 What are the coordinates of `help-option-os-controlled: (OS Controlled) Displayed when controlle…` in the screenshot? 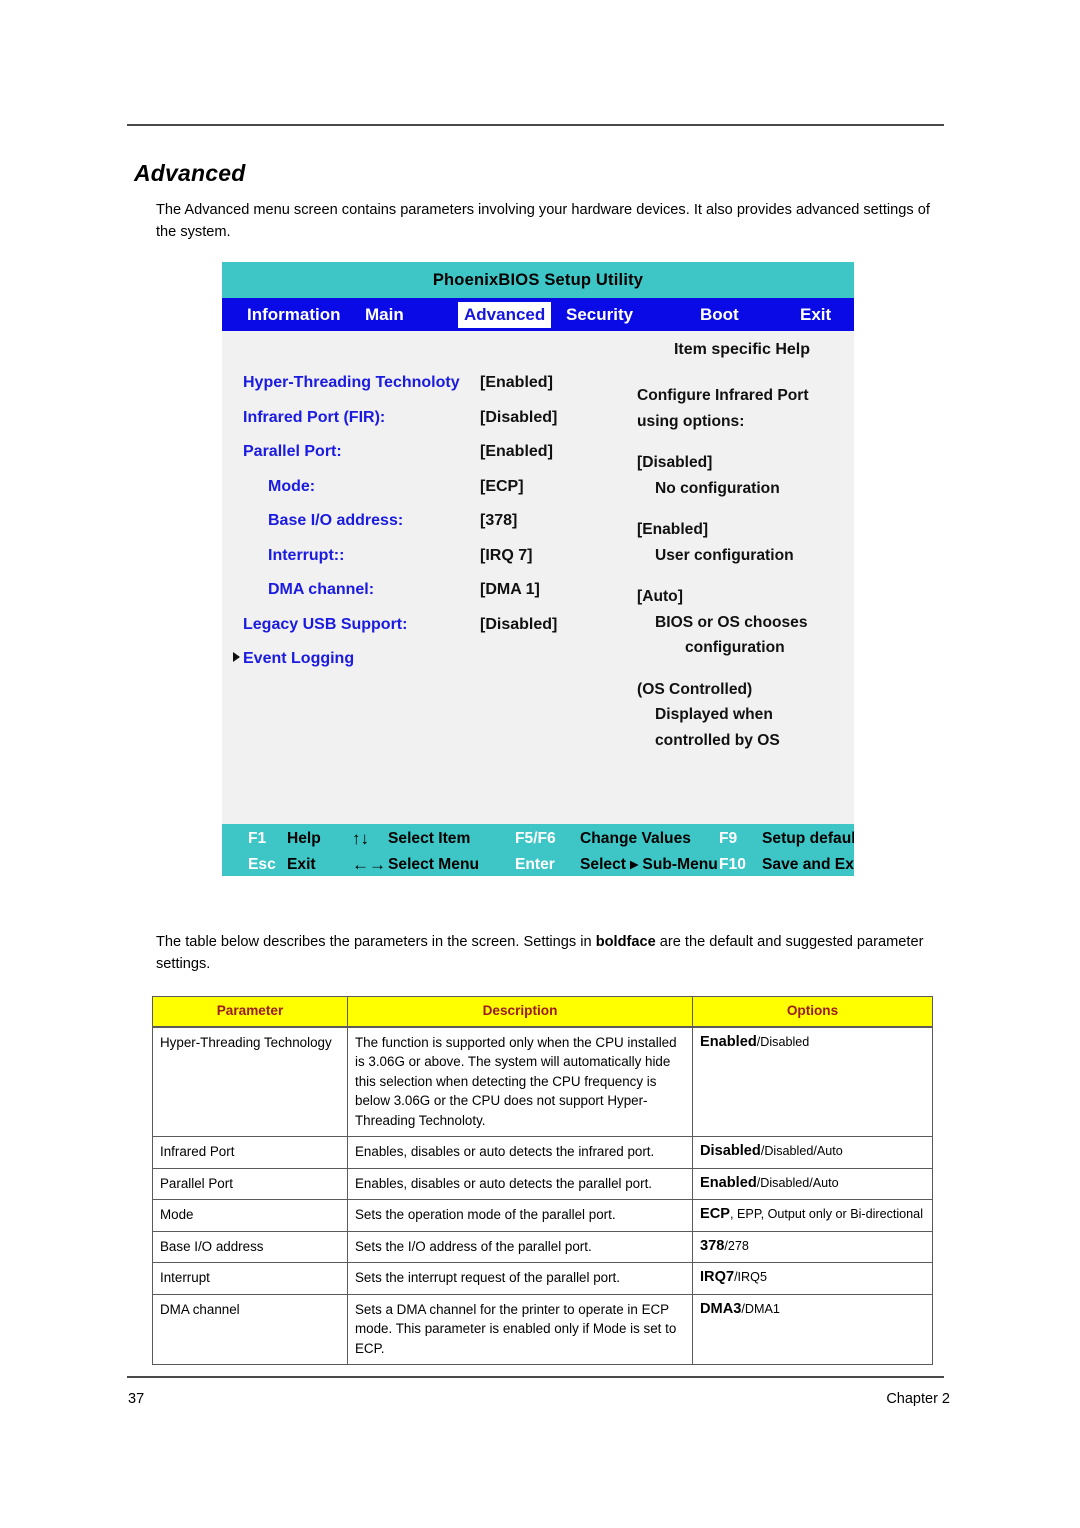 It's located at (745, 715).